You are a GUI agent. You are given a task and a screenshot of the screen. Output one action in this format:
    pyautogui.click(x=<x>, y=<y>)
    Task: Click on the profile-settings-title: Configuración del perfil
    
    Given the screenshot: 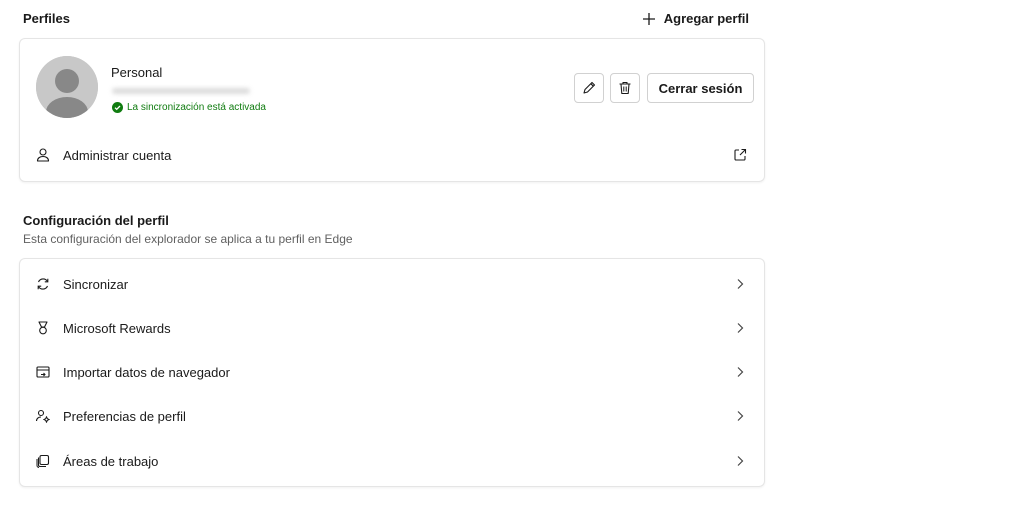 What is the action you would take?
    pyautogui.click(x=96, y=220)
    